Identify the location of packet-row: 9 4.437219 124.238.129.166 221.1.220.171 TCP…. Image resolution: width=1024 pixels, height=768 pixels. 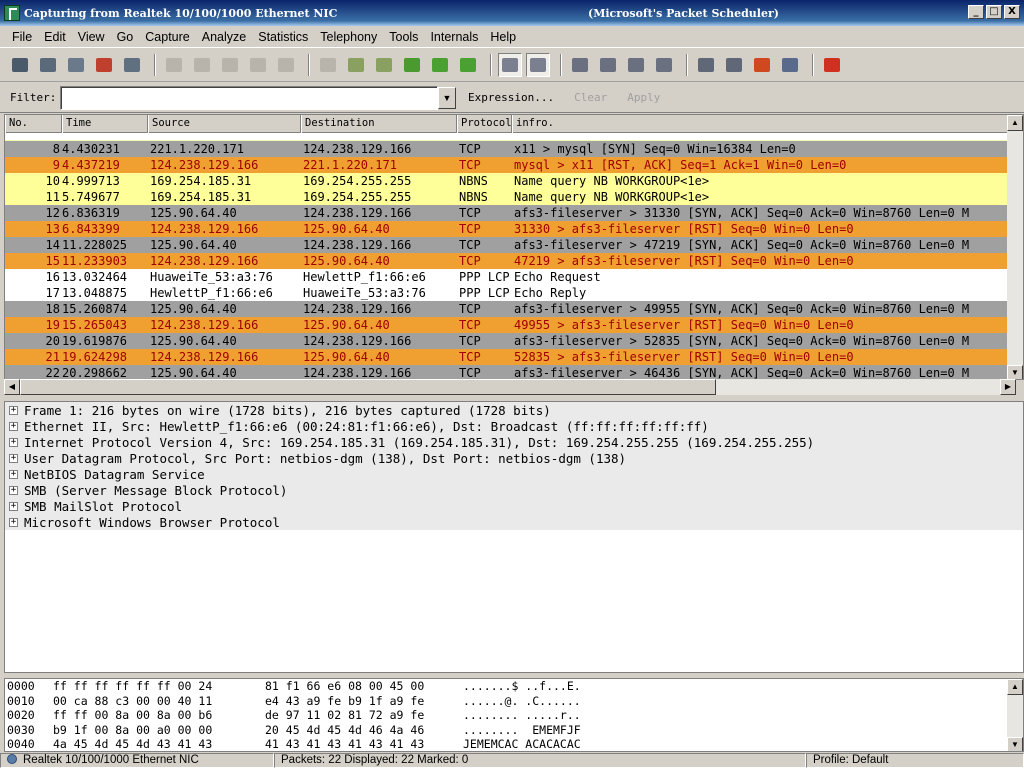
(511, 165).